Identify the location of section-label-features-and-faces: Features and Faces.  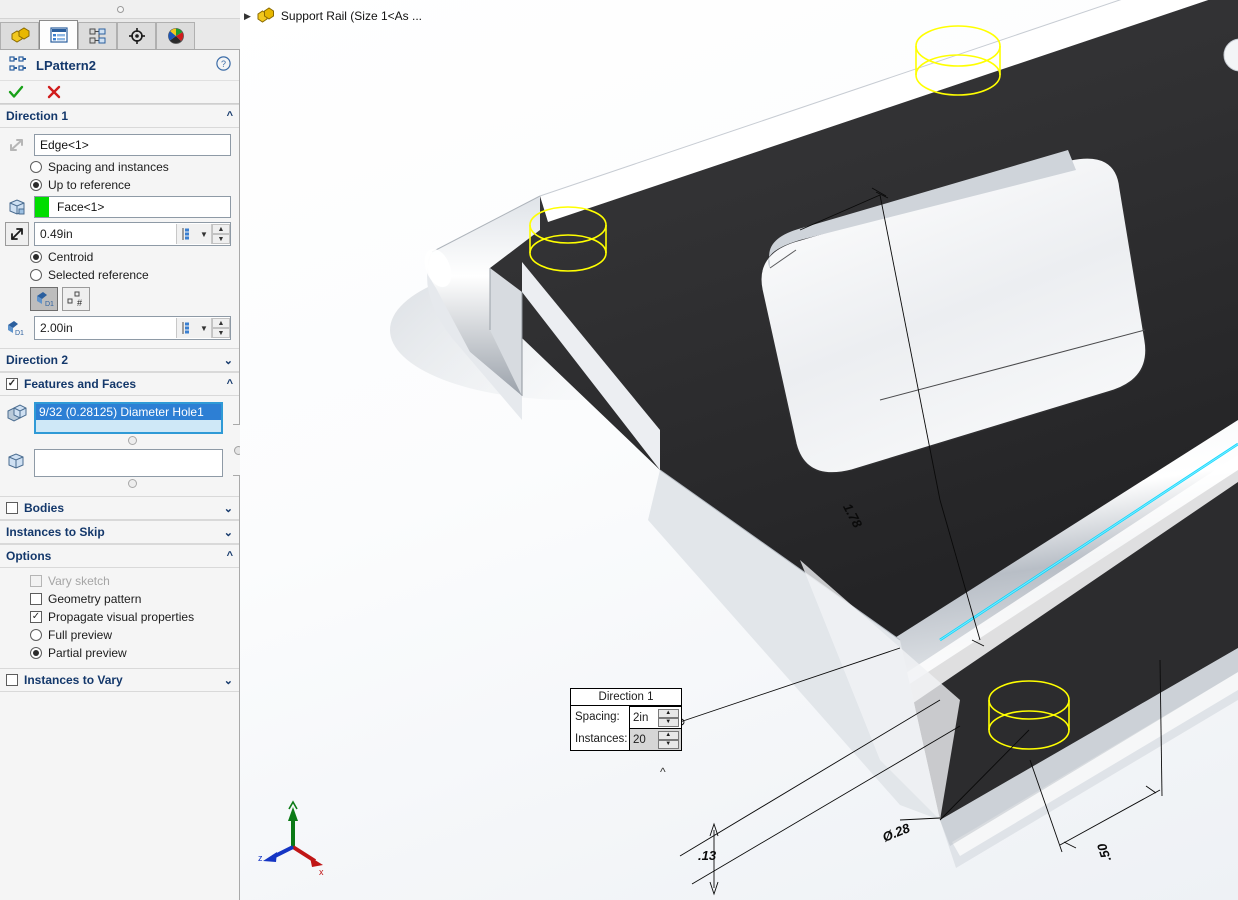
(80, 384).